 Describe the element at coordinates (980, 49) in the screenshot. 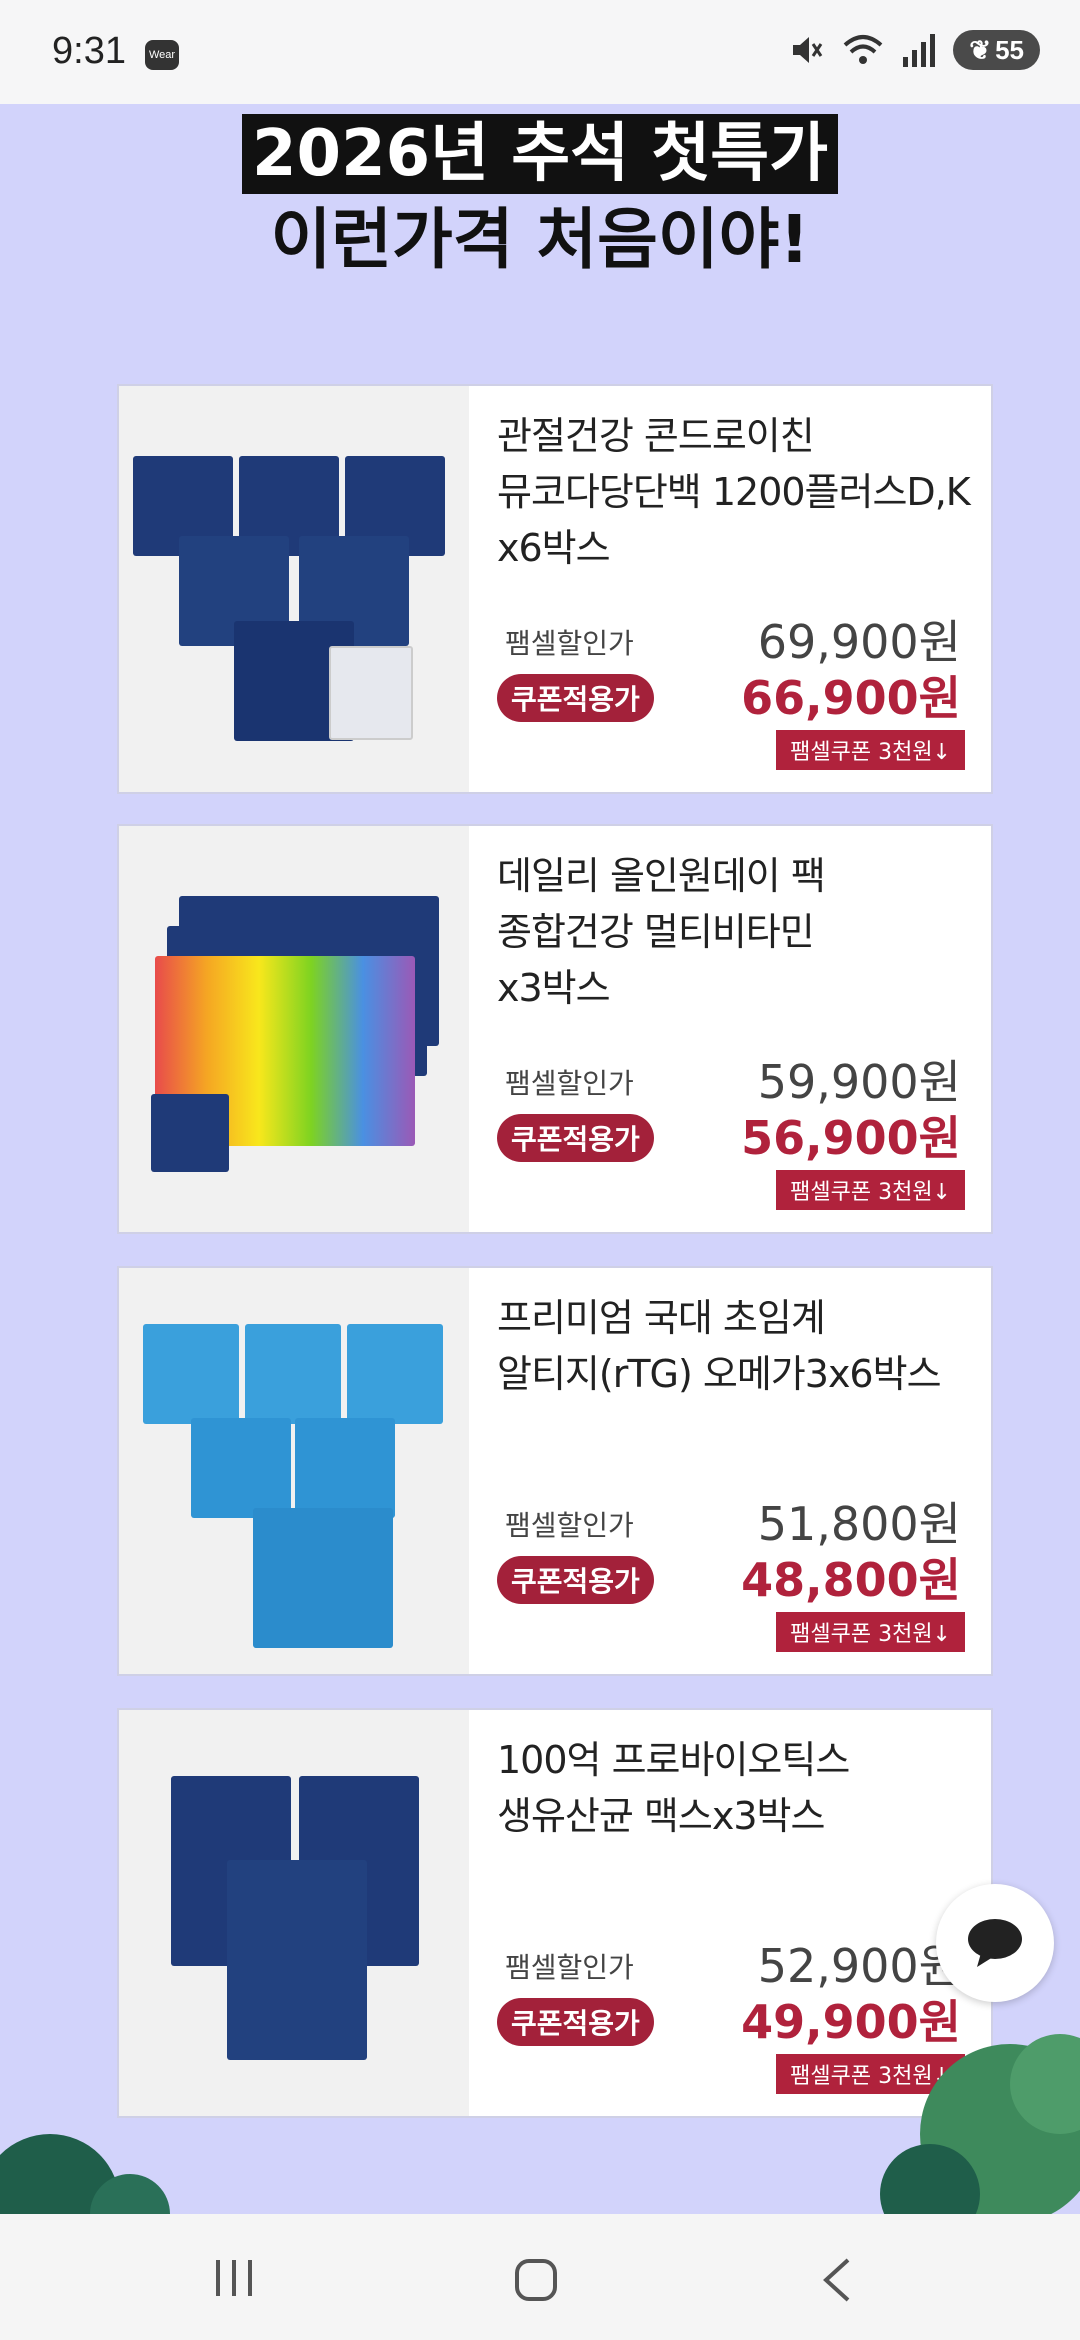

I see `leaf-icon: ❦` at that location.